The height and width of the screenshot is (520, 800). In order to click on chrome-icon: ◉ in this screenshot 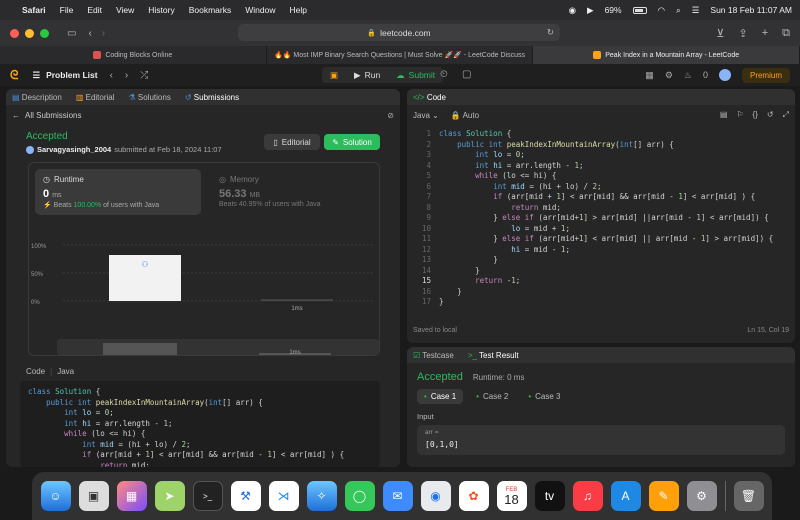, I will do `click(435, 496)`.